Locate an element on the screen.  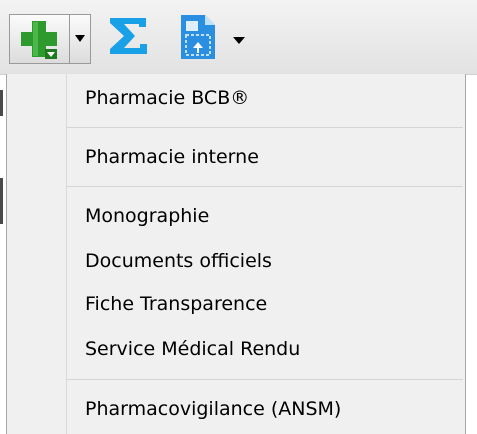
menu-item-monographie: Monographie is located at coordinates (147, 216).